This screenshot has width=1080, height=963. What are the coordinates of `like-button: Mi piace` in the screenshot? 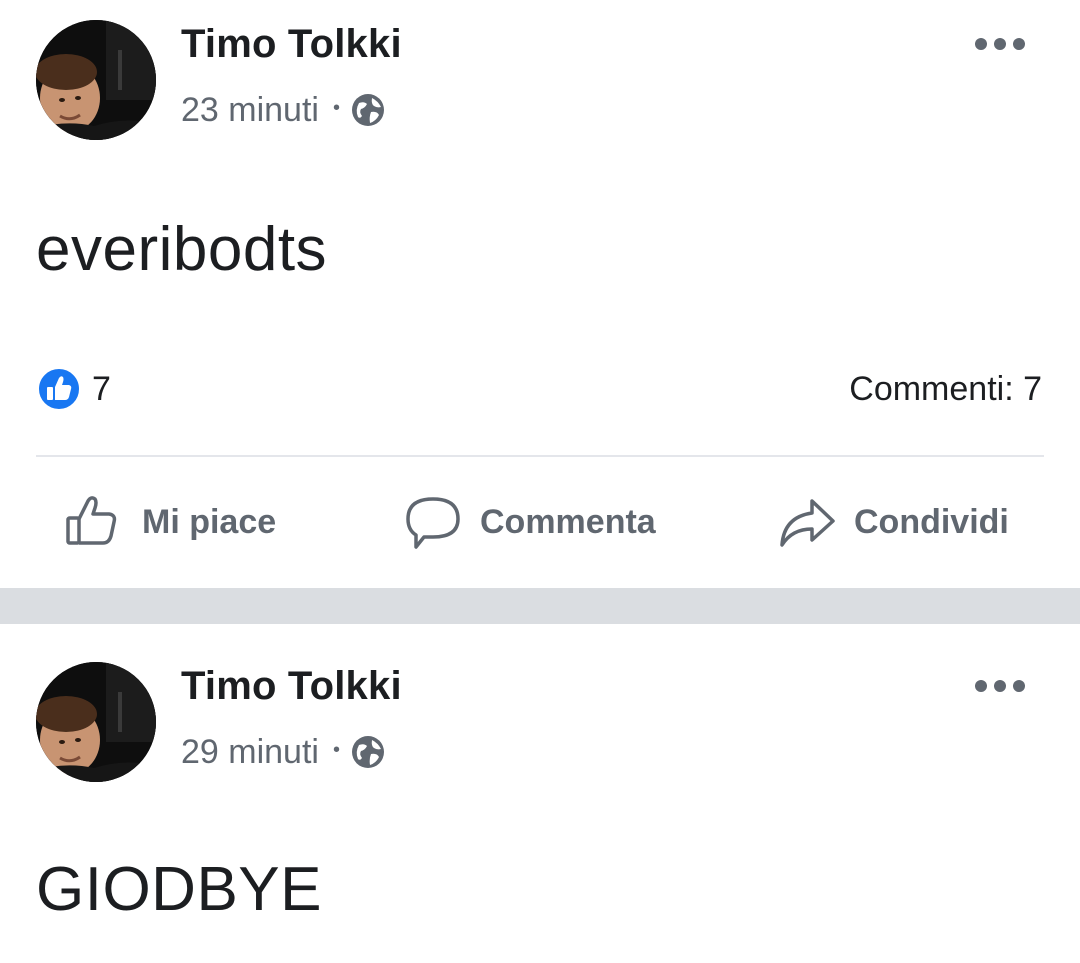 It's located at (170, 522).